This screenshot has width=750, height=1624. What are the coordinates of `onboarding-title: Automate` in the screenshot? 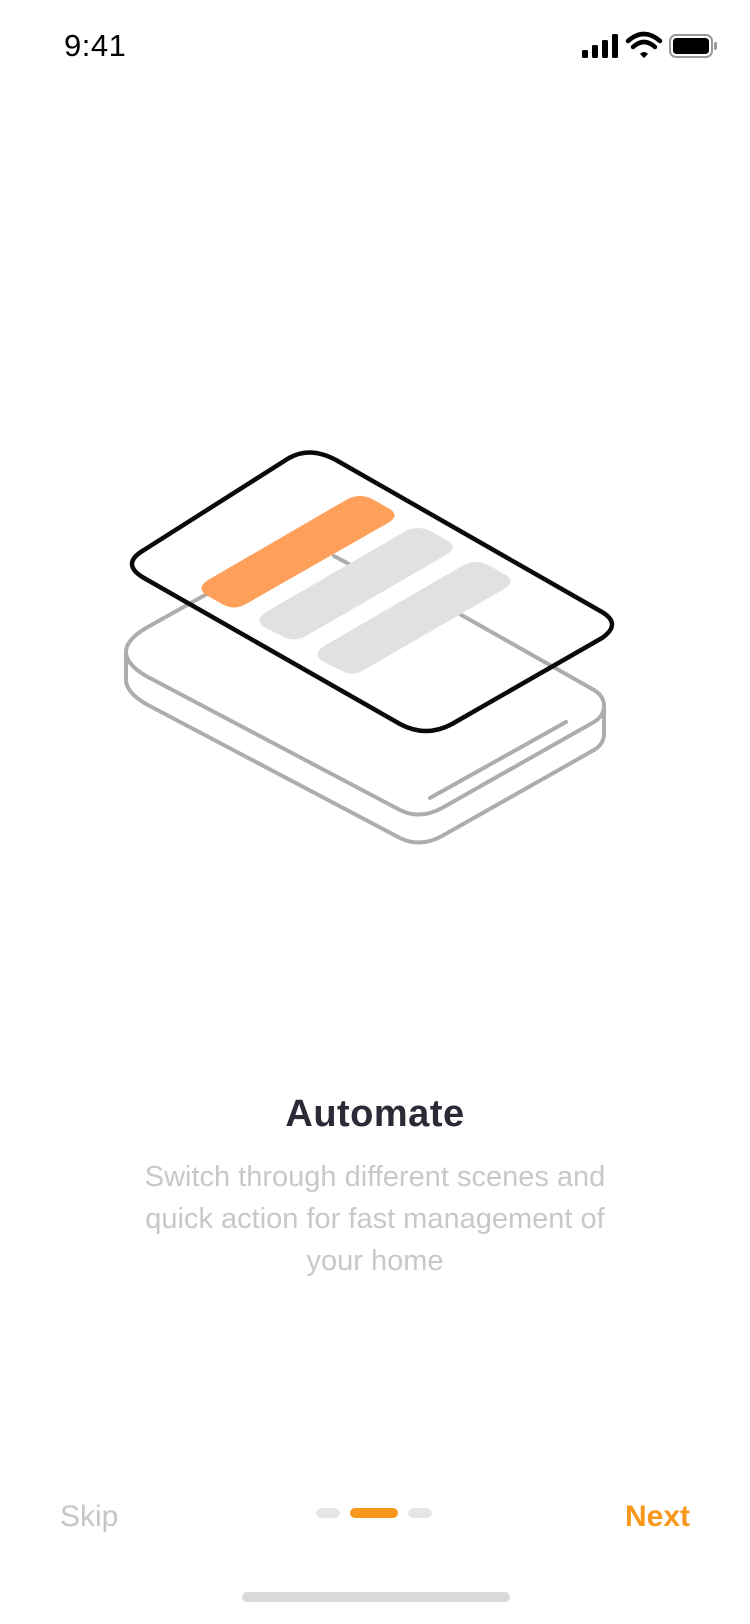 It's located at (375, 1114).